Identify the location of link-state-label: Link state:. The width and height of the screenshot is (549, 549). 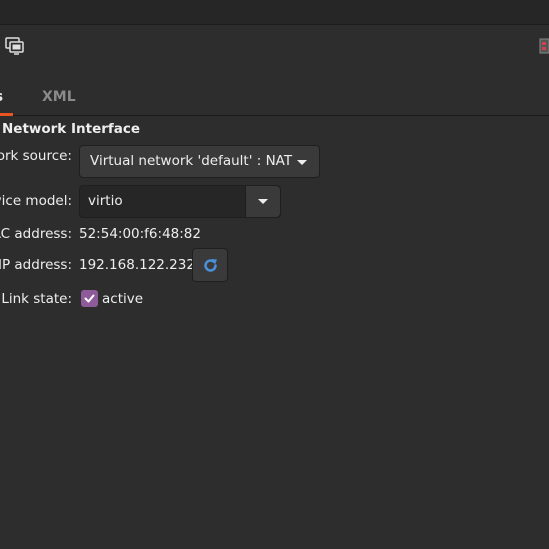
(36, 299).